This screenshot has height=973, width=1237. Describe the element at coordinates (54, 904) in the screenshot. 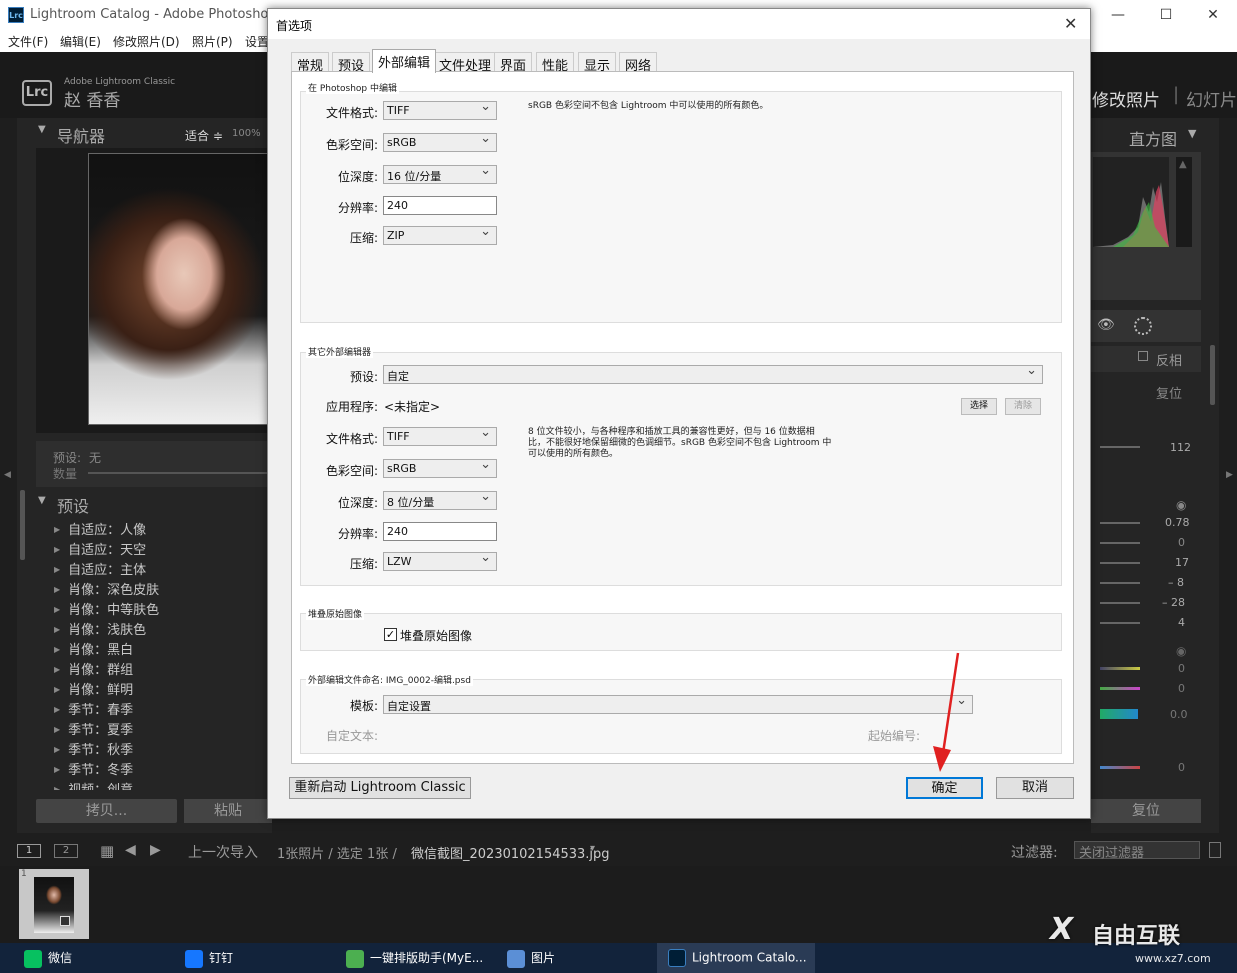

I see `filmstrip-thumbnail: 1` at that location.